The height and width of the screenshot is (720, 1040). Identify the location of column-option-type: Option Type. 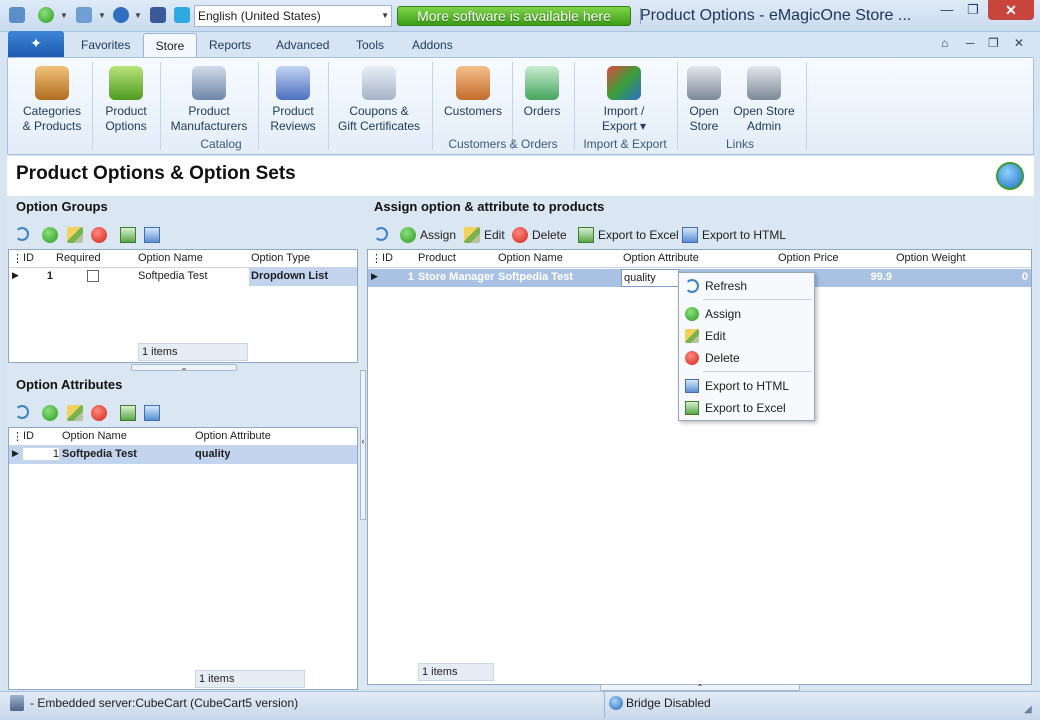
(280, 258).